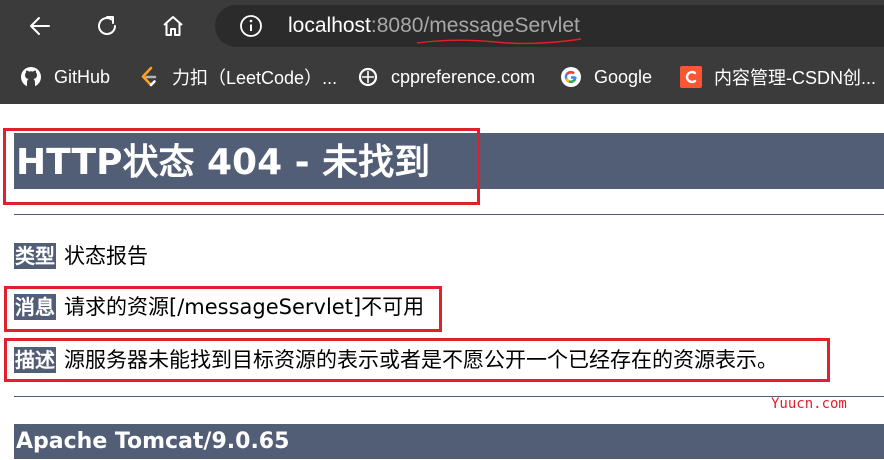 This screenshot has width=884, height=460. Describe the element at coordinates (691, 77) in the screenshot. I see `csdn-icon` at that location.